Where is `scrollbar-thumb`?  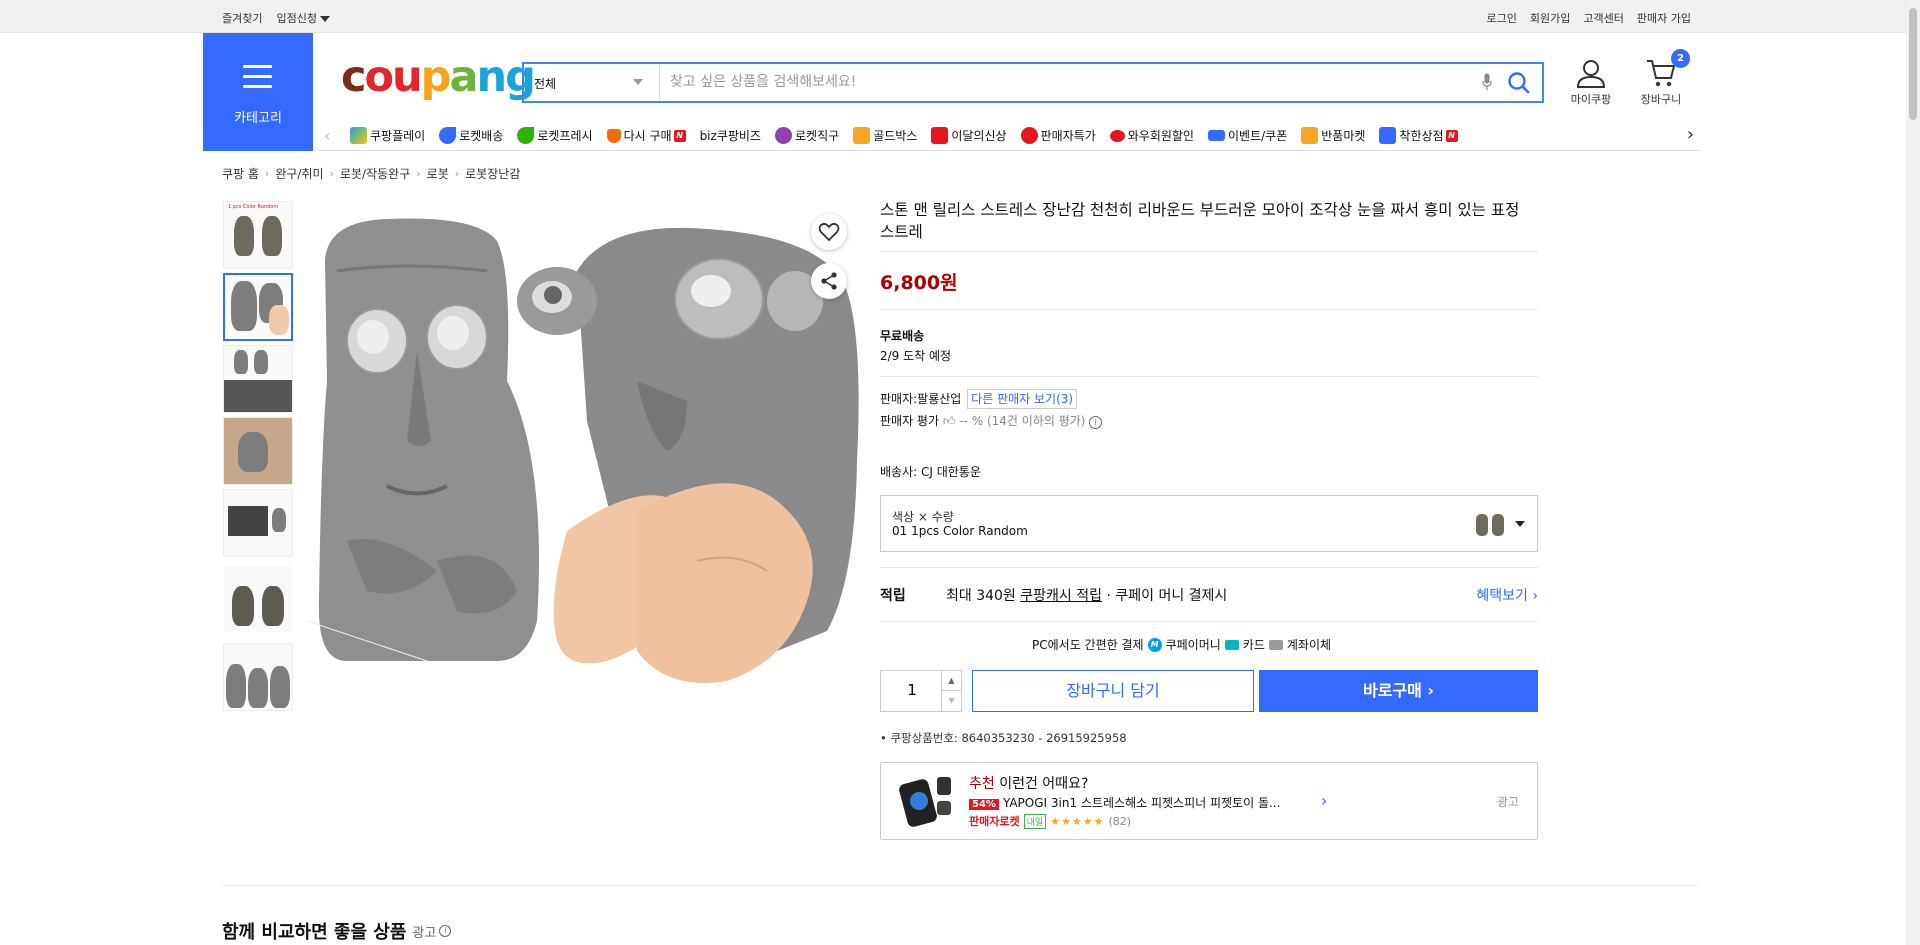 scrollbar-thumb is located at coordinates (1913, 64).